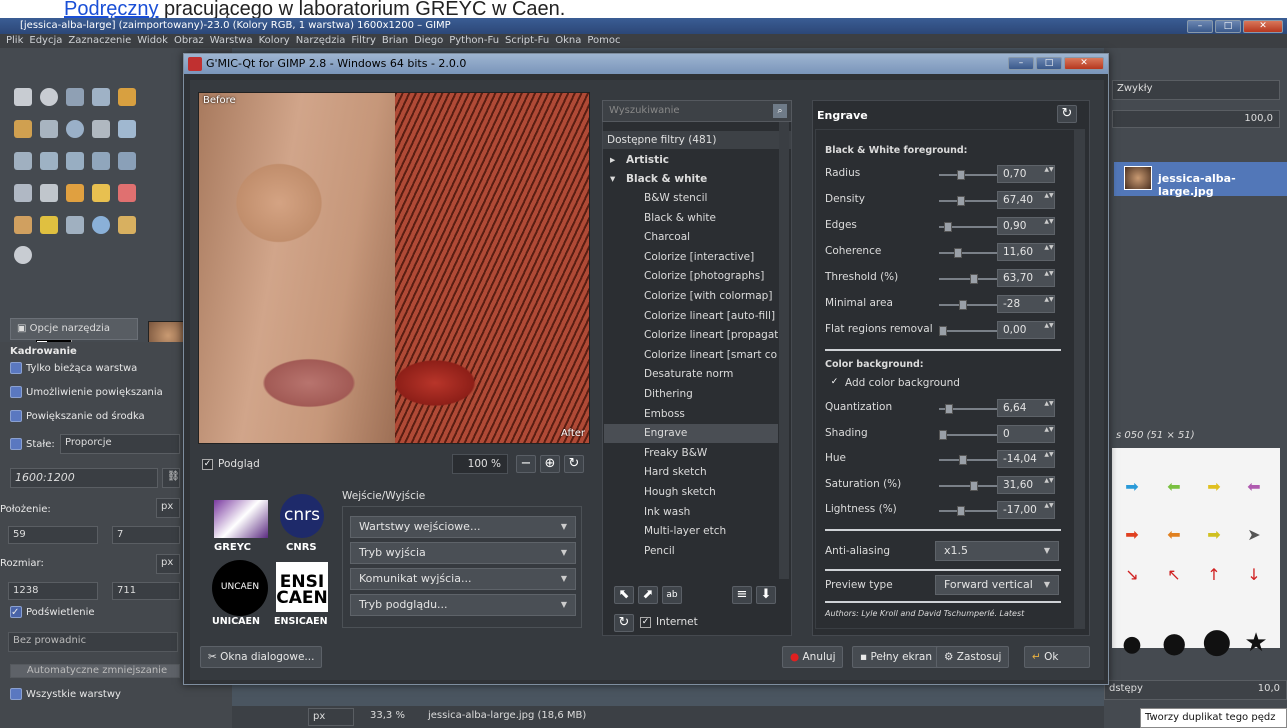 The height and width of the screenshot is (728, 1287). What do you see at coordinates (550, 464) in the screenshot?
I see `zoom-in-icon: ⊕` at bounding box center [550, 464].